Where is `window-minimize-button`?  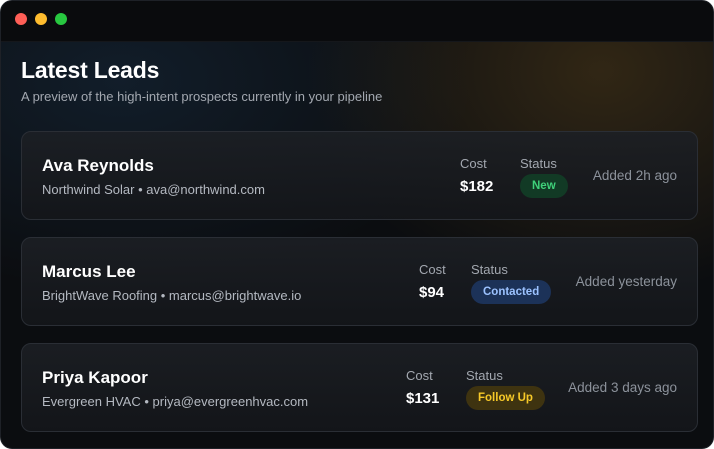
window-minimize-button is located at coordinates (41, 19).